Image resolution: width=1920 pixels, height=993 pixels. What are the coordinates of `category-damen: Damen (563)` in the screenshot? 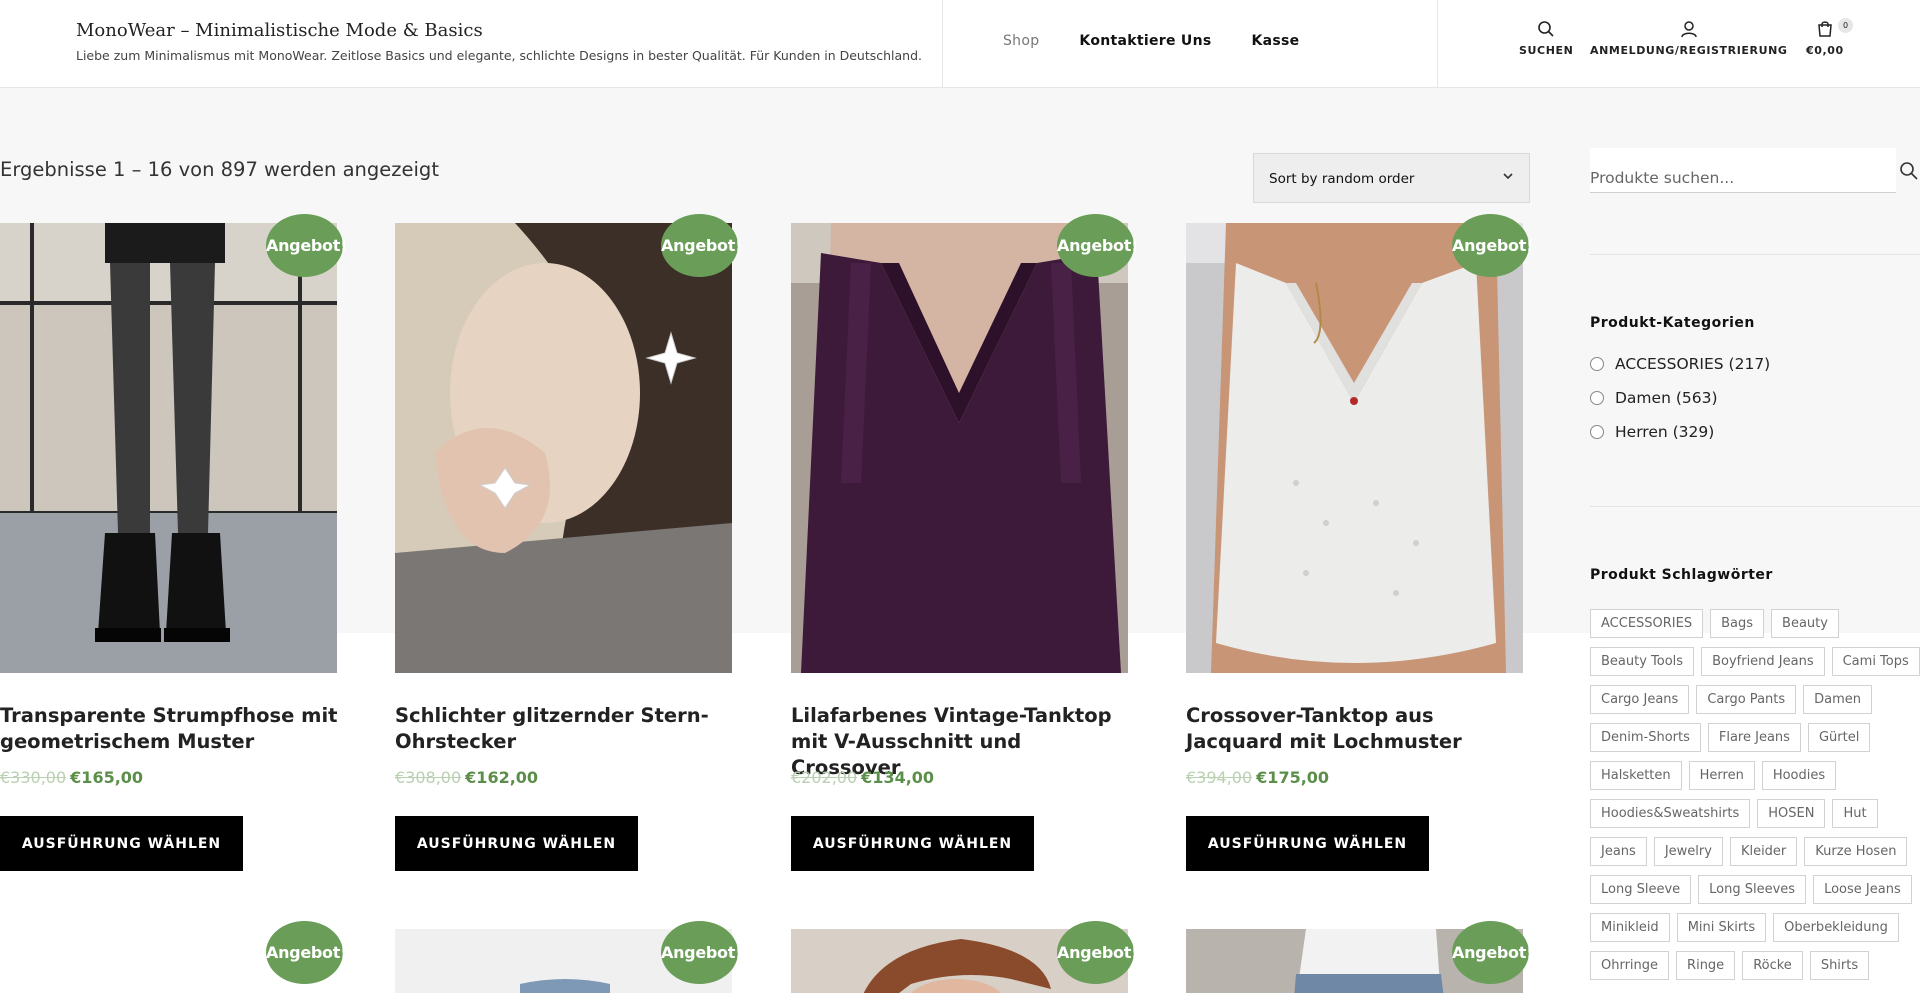 It's located at (1654, 398).